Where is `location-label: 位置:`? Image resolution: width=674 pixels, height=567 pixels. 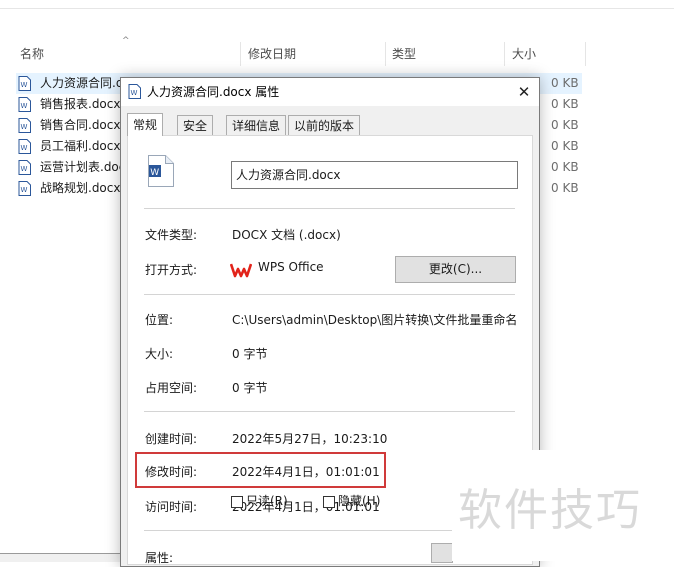 location-label: 位置: is located at coordinates (159, 320).